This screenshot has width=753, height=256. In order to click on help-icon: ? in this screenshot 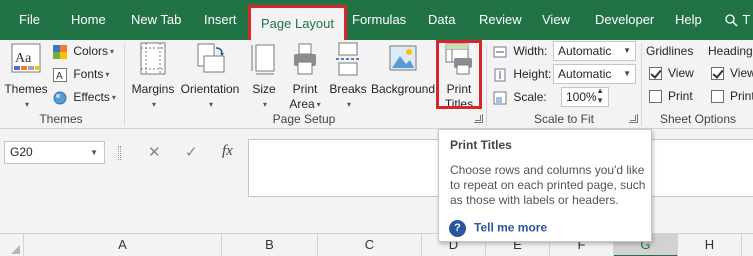, I will do `click(457, 228)`.